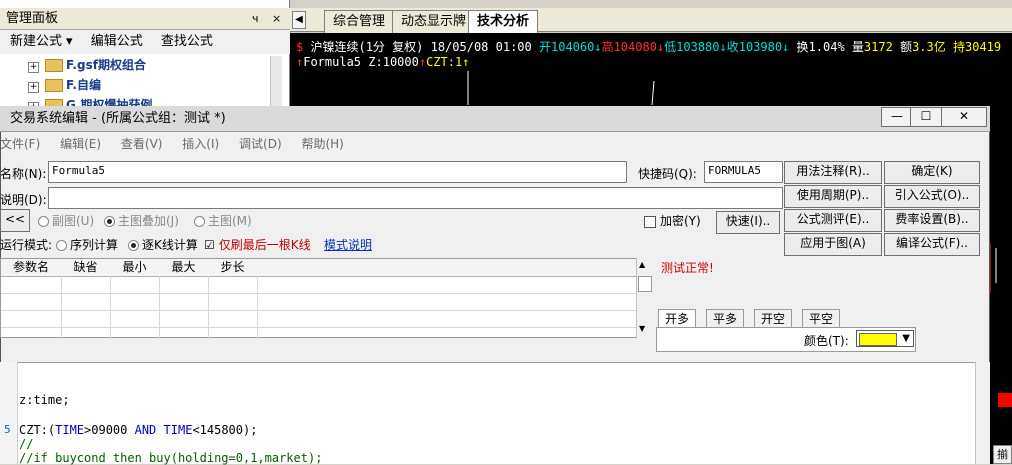  I want to click on scroll-thumb, so click(645, 284).